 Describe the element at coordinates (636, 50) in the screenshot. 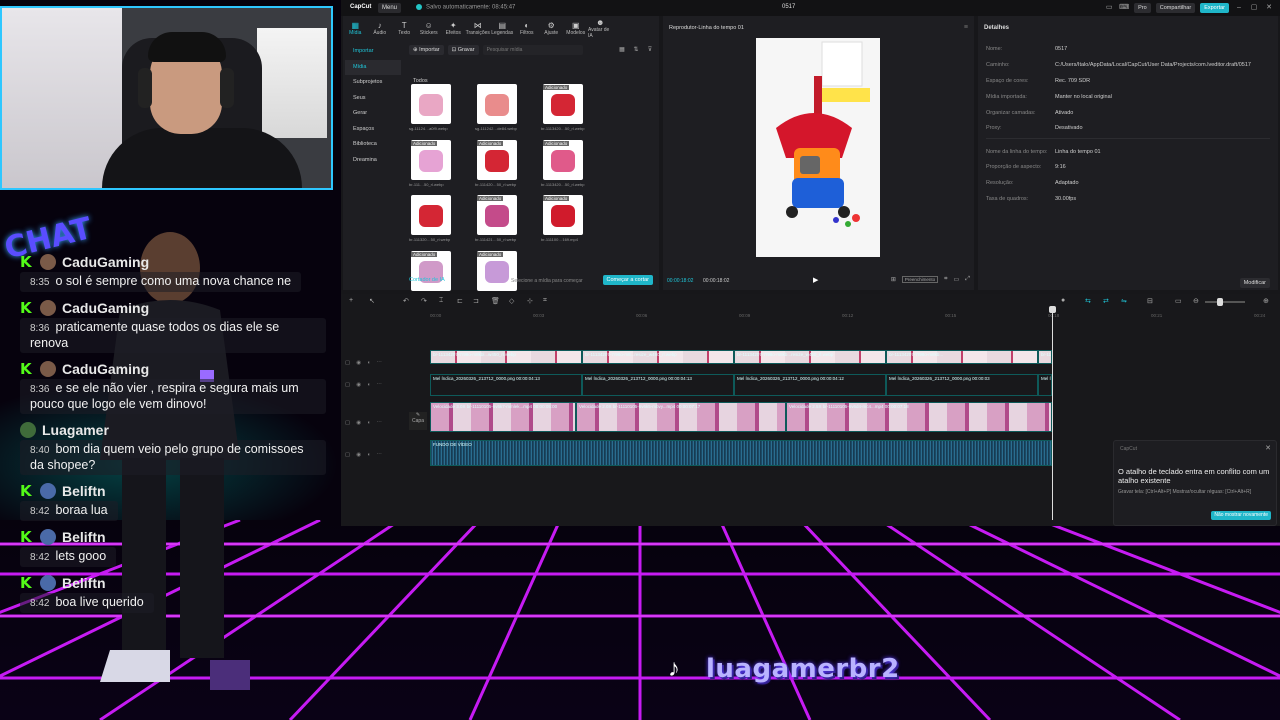

I see `sort-icon: ⇅` at that location.